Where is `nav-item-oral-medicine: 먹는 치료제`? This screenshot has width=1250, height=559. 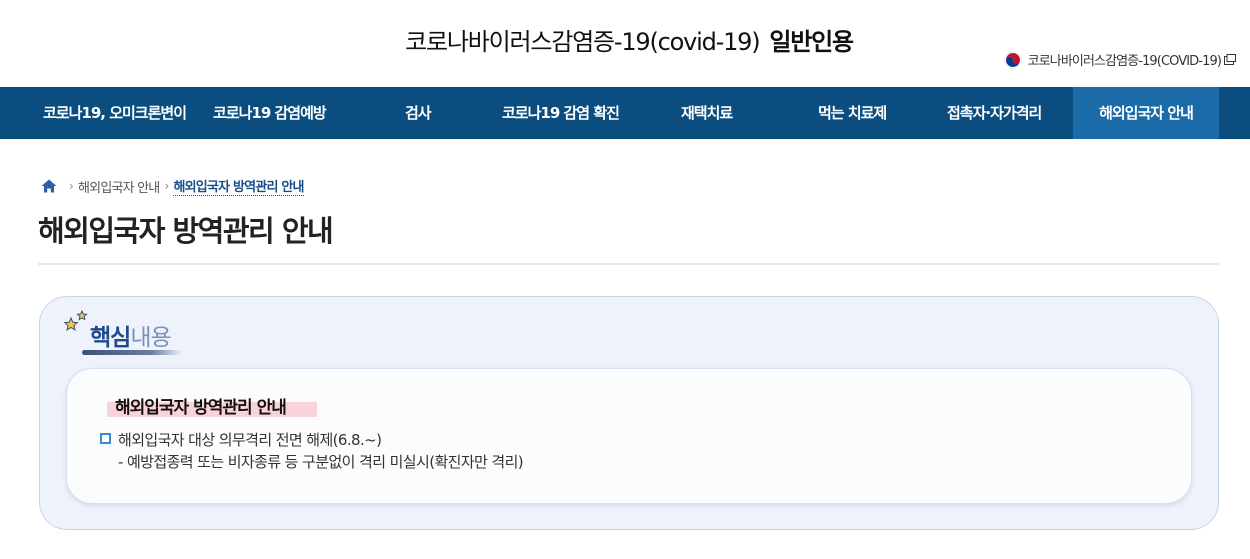 nav-item-oral-medicine: 먹는 치료제 is located at coordinates (852, 113).